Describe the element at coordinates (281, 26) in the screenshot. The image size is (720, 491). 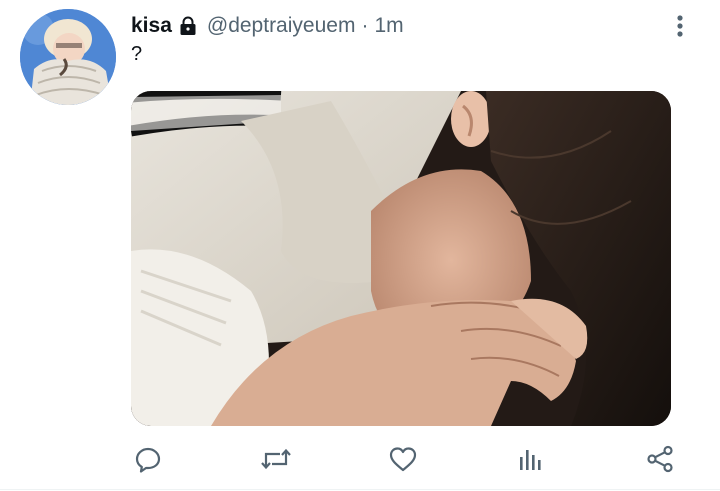
I see `user-handle: @deptraiyeuem` at that location.